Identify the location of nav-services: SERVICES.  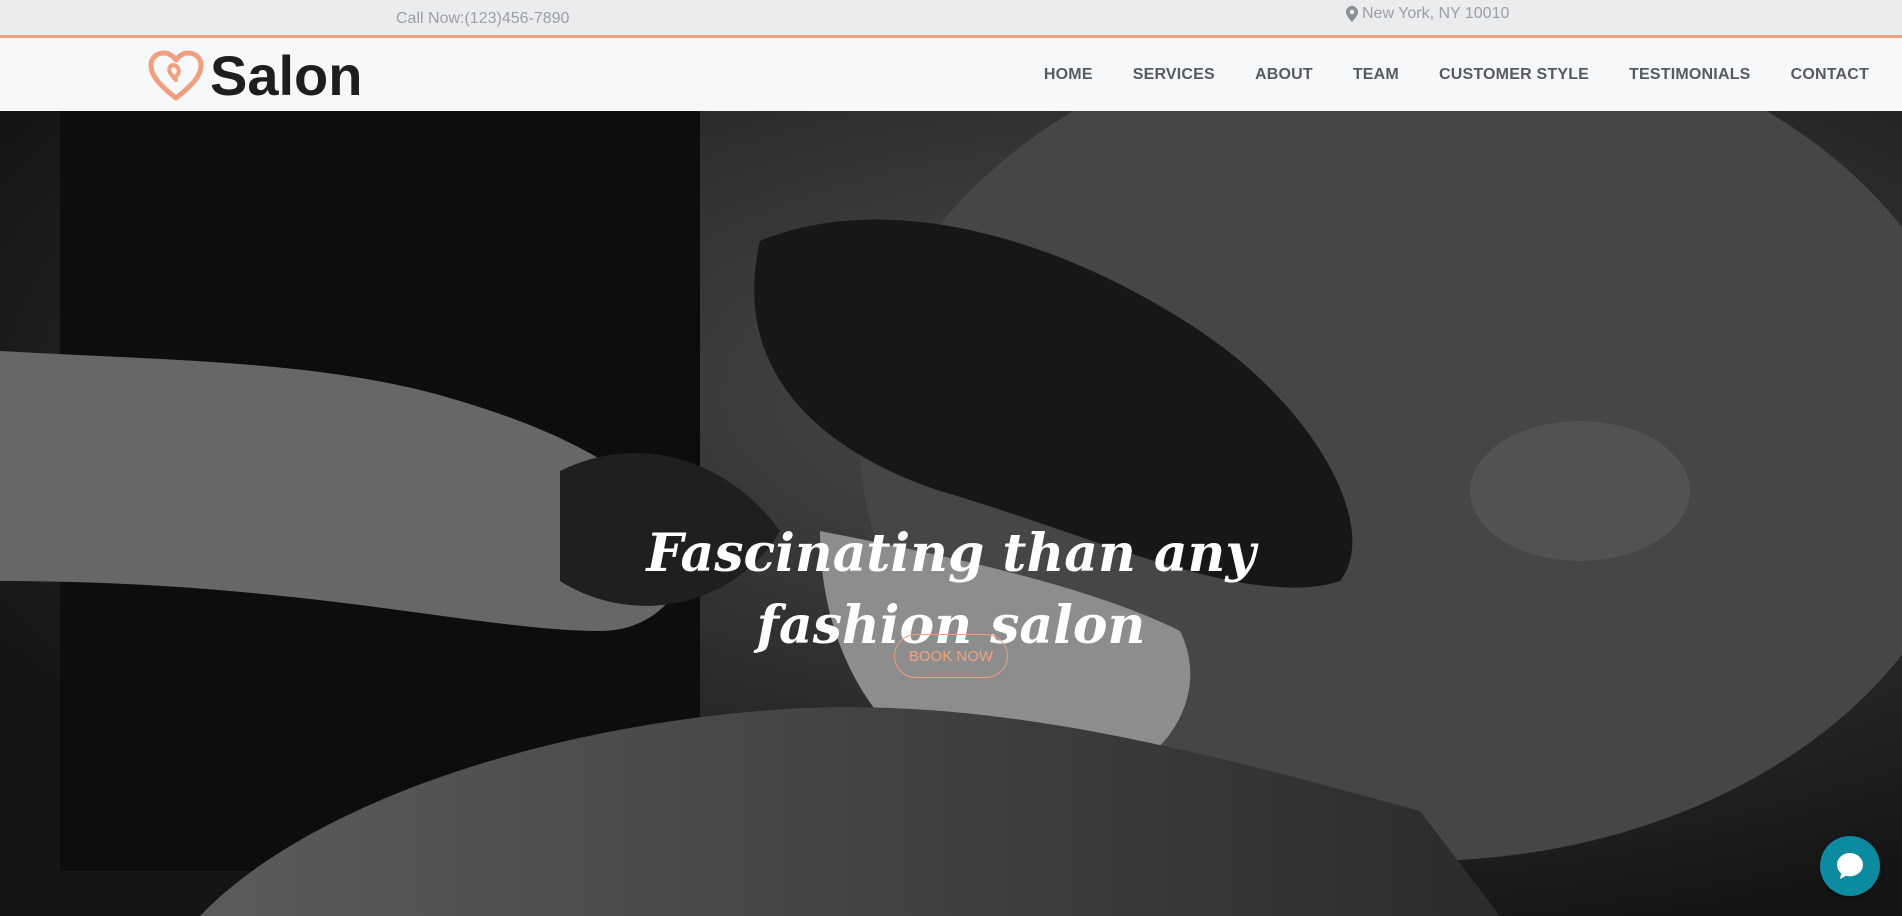
(1174, 75).